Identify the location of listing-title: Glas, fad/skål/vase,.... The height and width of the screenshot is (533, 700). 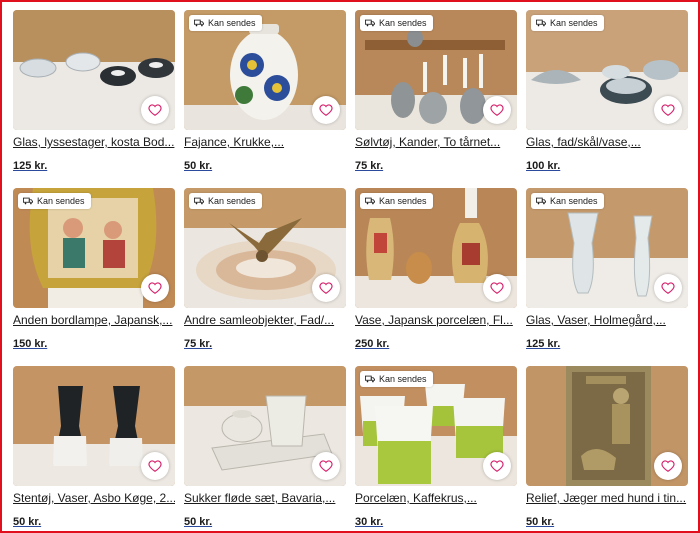
(607, 142).